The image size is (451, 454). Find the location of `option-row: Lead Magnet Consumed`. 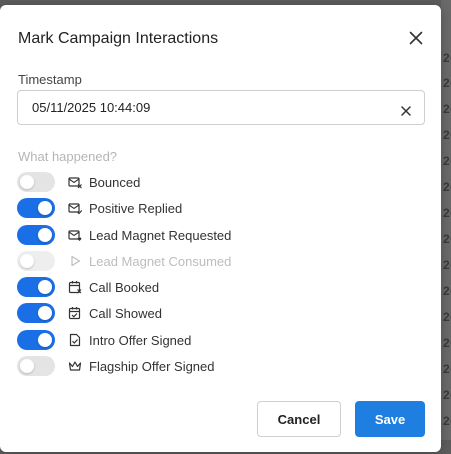

option-row: Lead Magnet Consumed is located at coordinates (124, 261).